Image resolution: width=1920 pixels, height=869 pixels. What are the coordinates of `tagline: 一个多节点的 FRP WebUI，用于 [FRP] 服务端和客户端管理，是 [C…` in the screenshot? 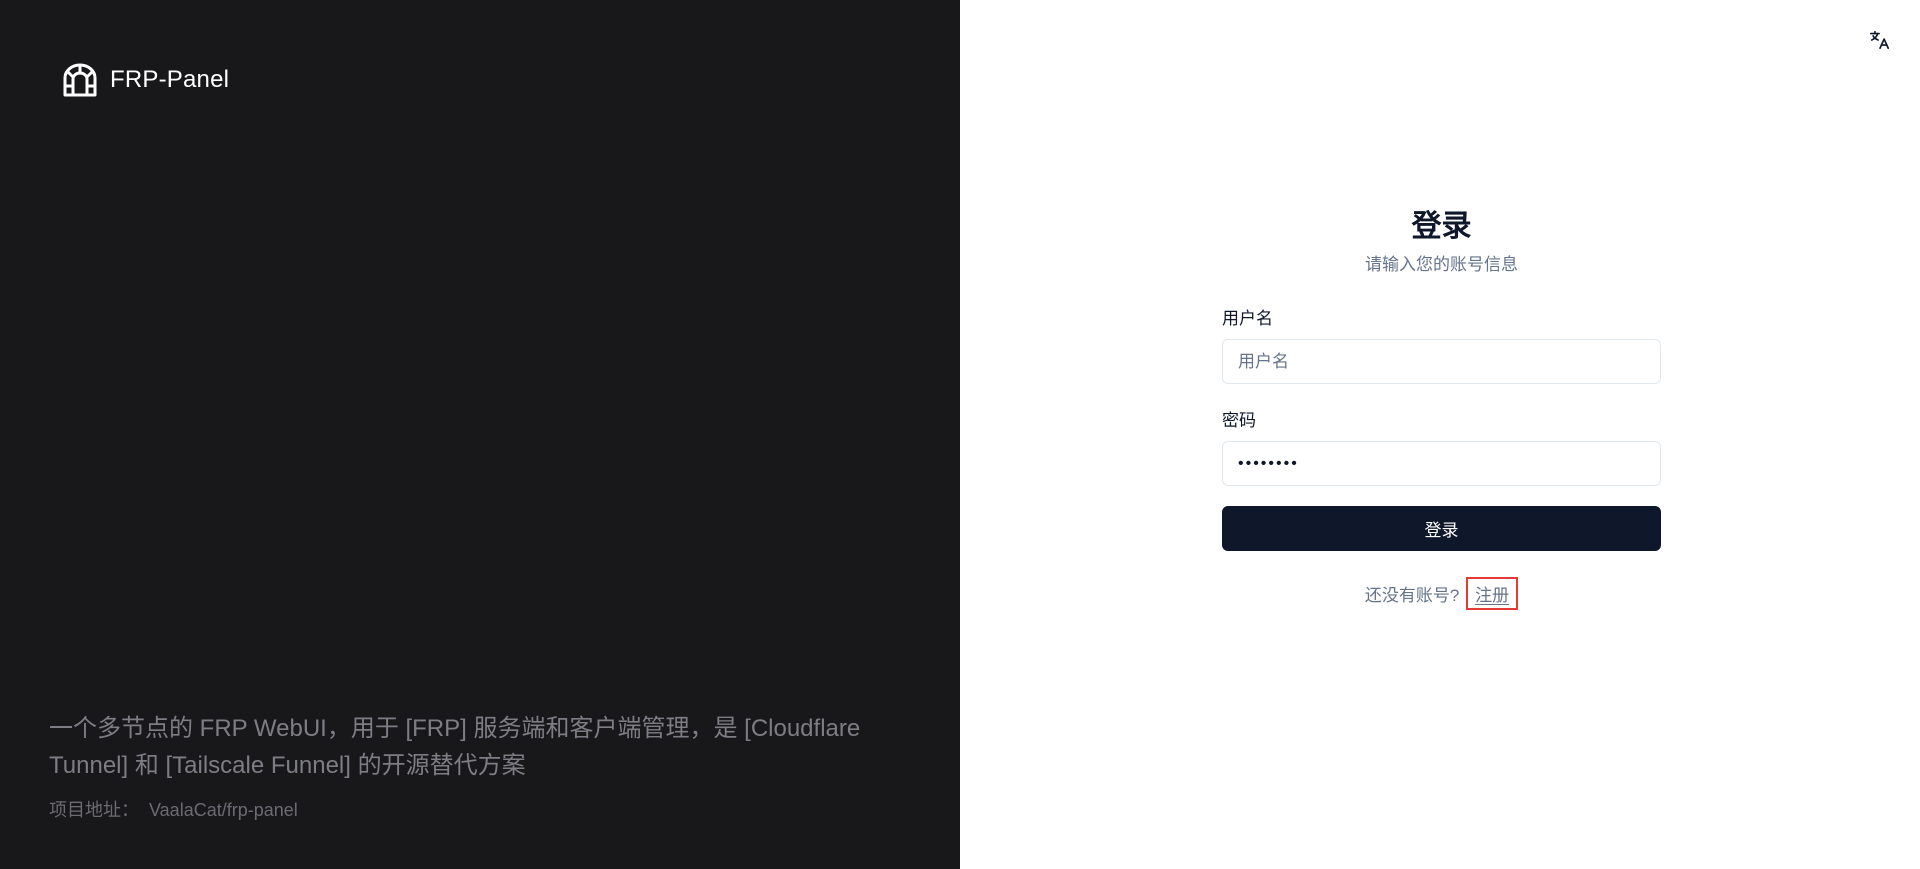 It's located at (455, 747).